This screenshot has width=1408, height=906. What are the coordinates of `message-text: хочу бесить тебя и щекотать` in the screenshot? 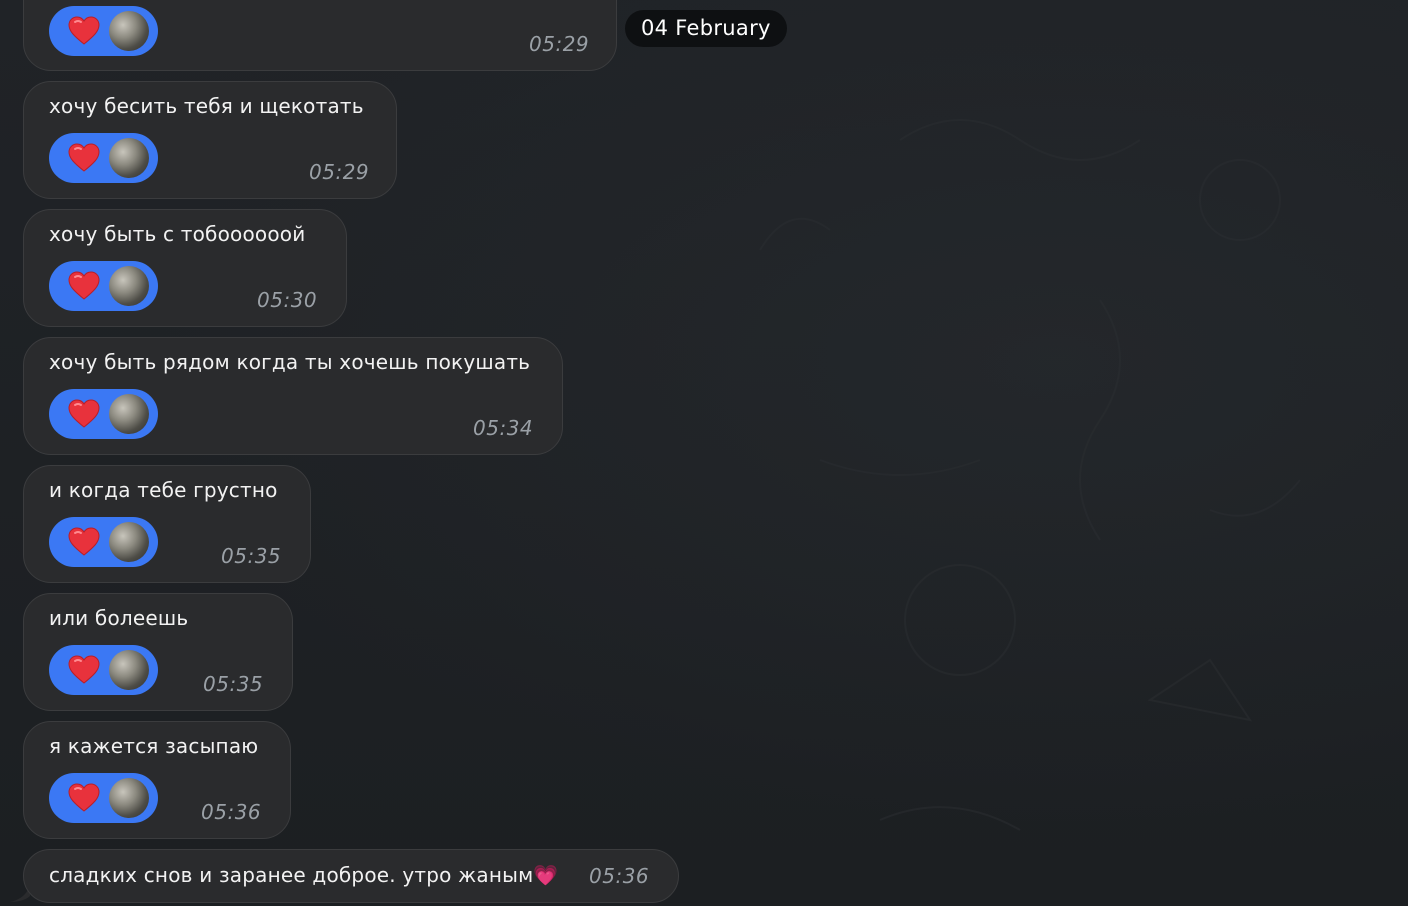 It's located at (206, 106).